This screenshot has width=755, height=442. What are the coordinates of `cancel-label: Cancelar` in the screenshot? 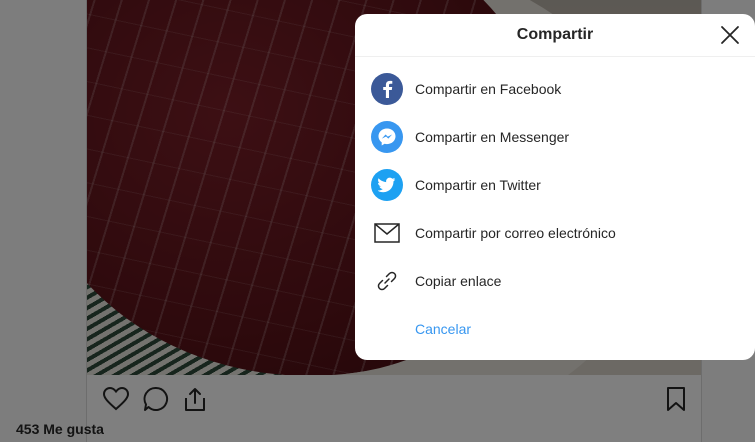 It's located at (443, 329).